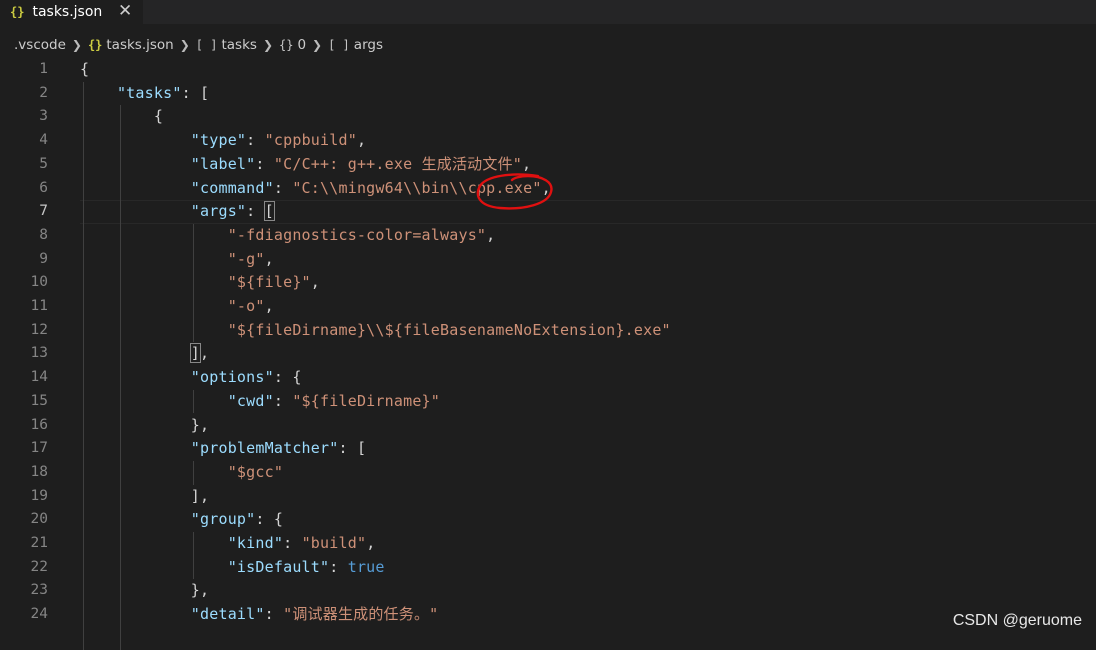  What do you see at coordinates (39, 543) in the screenshot?
I see `line-number: 21` at bounding box center [39, 543].